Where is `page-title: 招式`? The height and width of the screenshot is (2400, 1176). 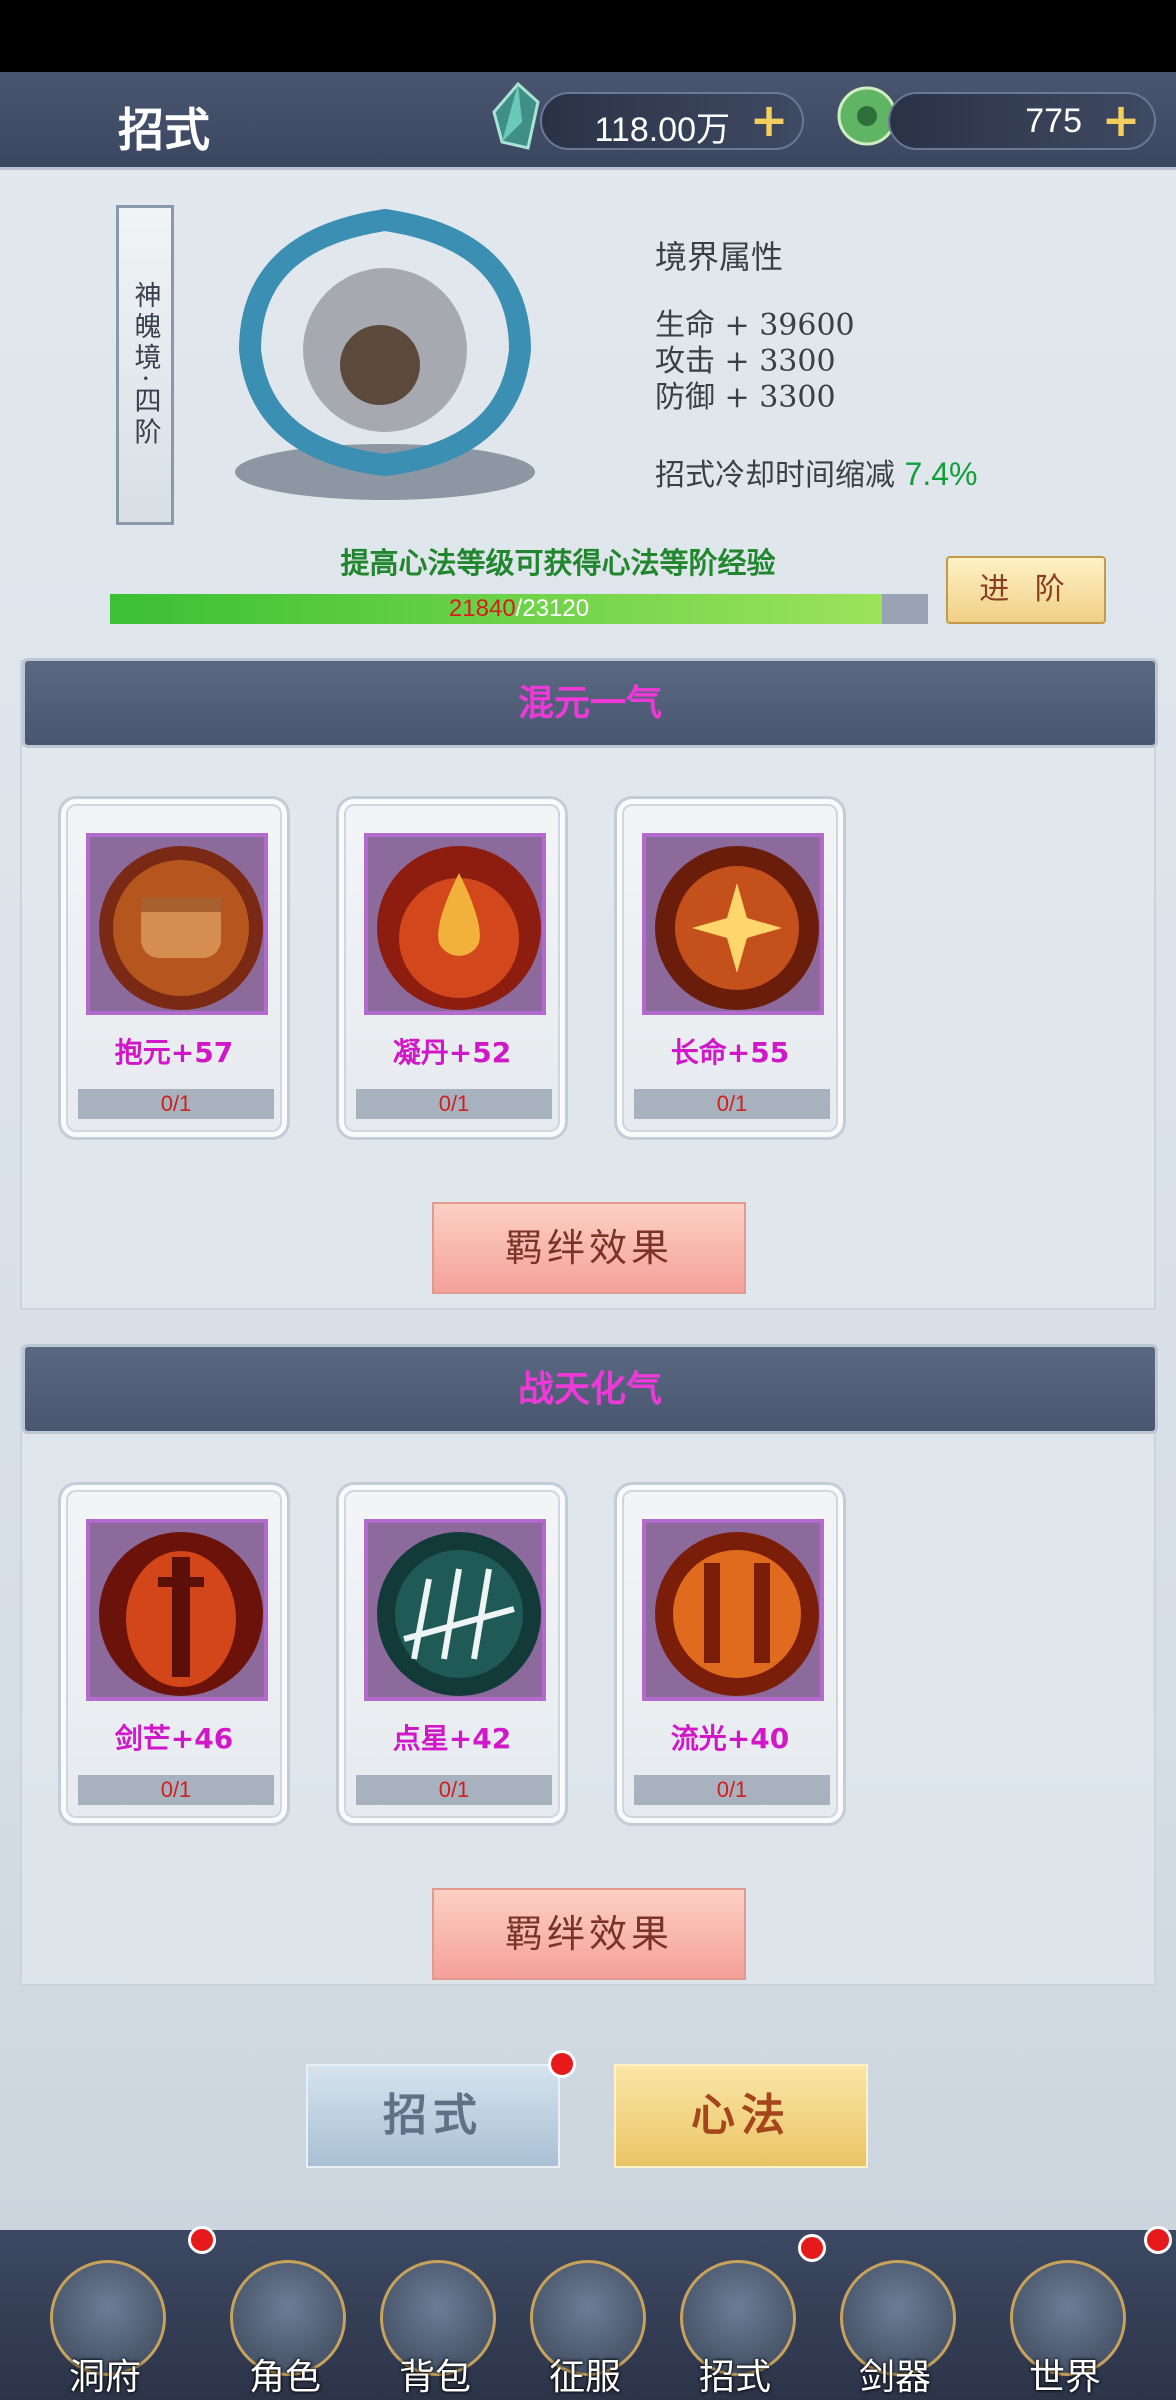
page-title: 招式 is located at coordinates (164, 130).